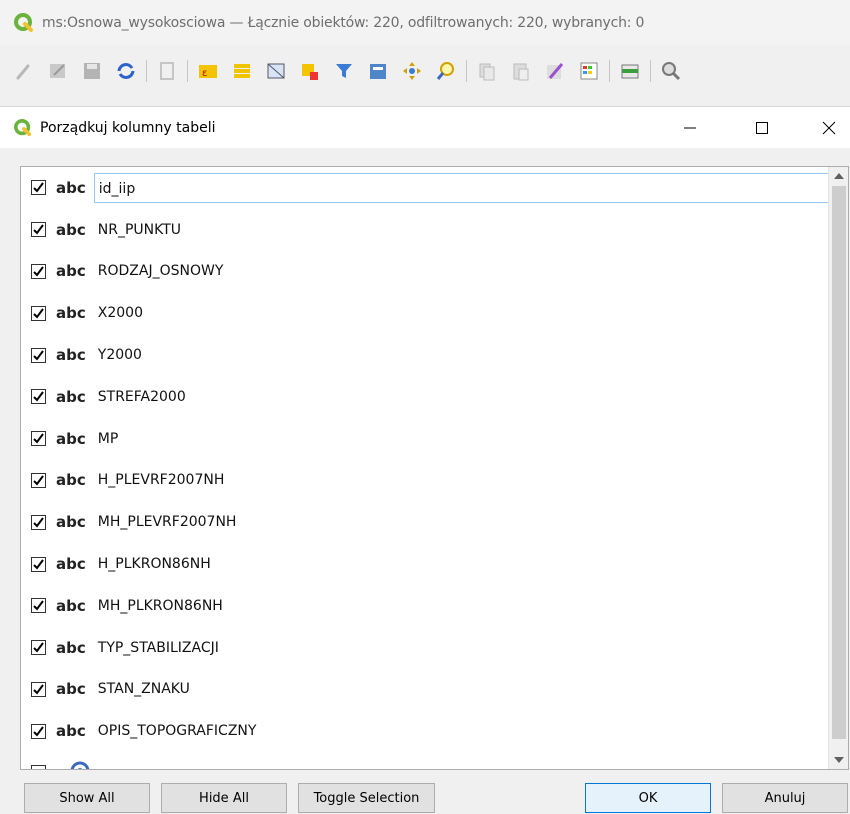 This screenshot has width=850, height=814. Describe the element at coordinates (425, 397) in the screenshot. I see `column-list-item: abc STREFA2000` at that location.